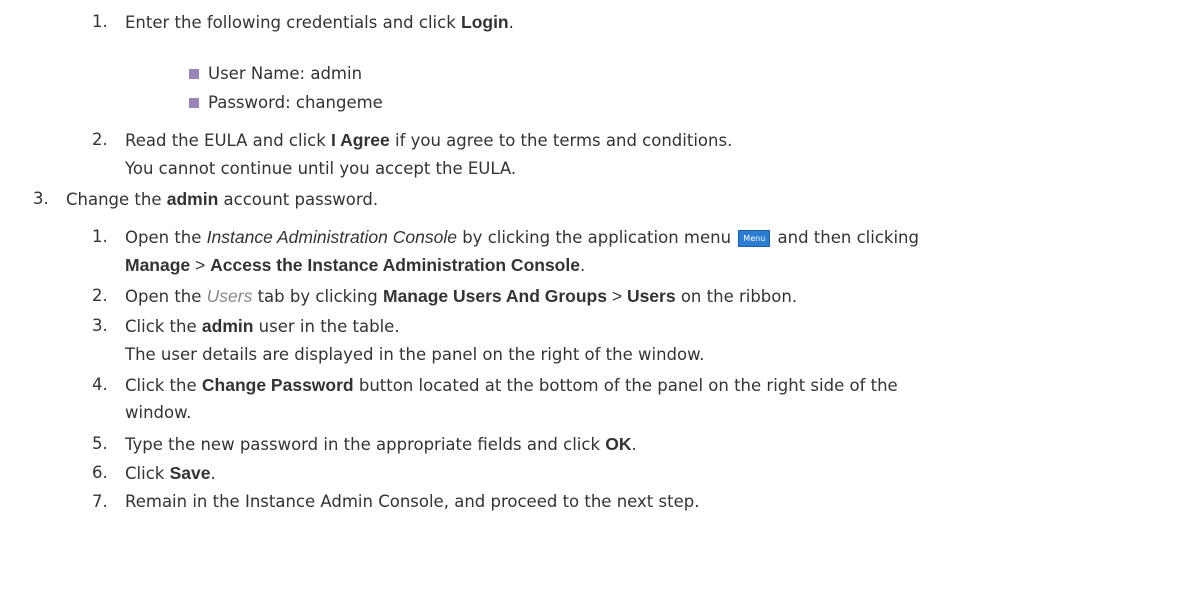 Image resolution: width=1190 pixels, height=598 pixels. What do you see at coordinates (158, 412) in the screenshot?
I see `step-text-continued: window.` at bounding box center [158, 412].